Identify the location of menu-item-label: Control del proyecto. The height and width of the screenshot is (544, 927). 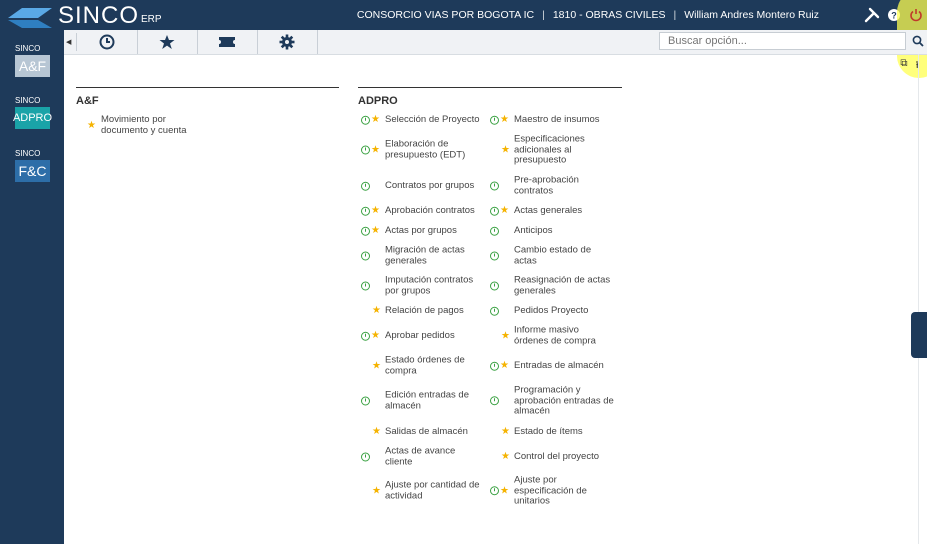
(557, 456).